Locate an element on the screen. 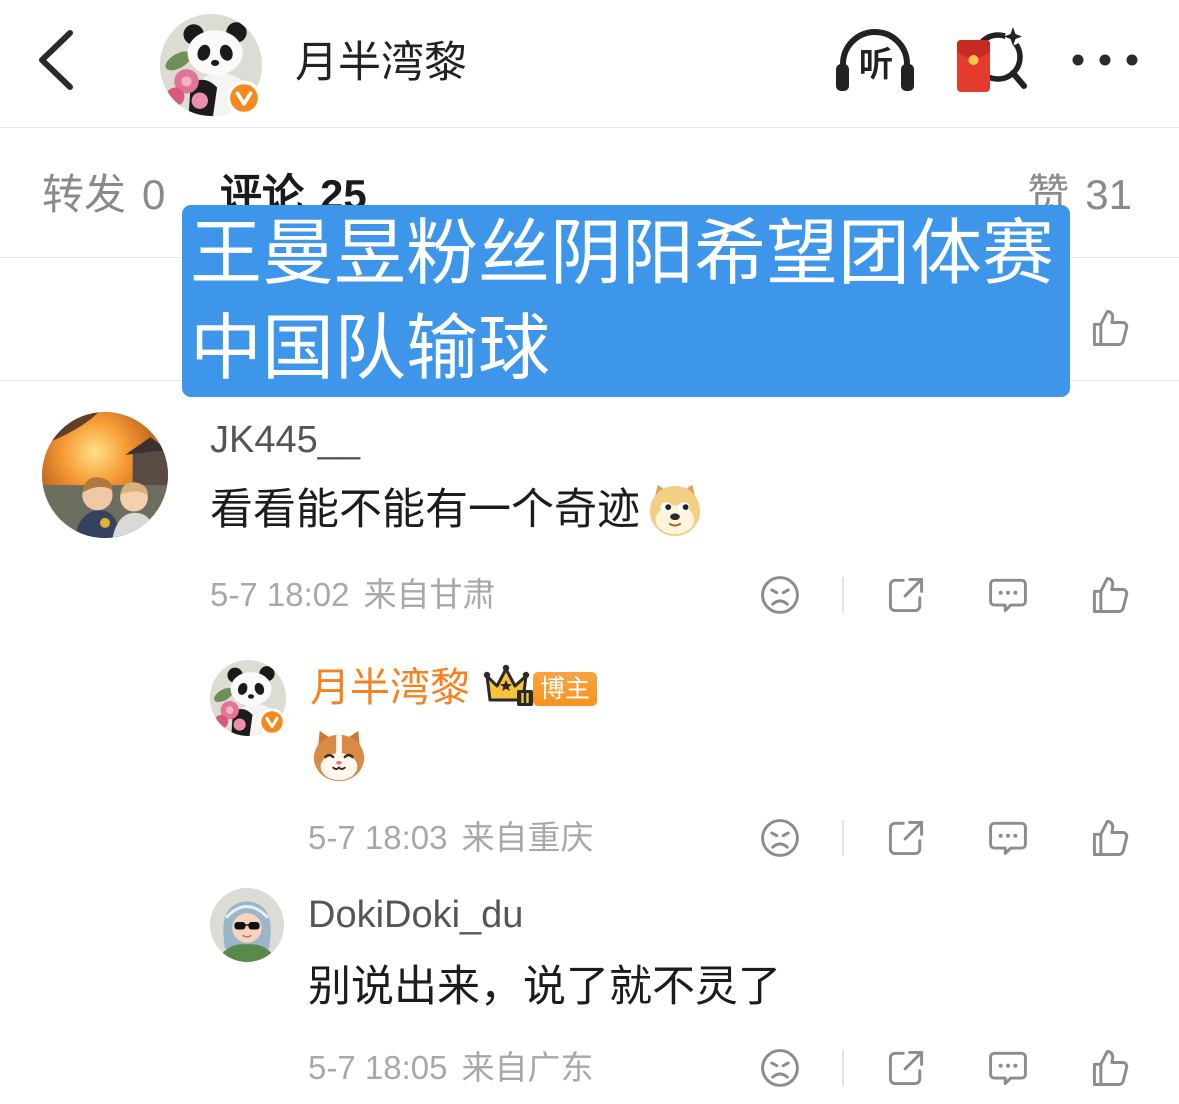 This screenshot has height=1104, width=1179. comment-avatar is located at coordinates (105, 475).